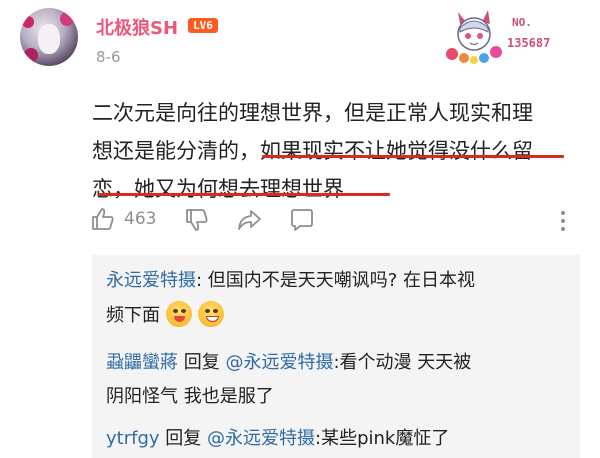 This screenshot has width=600, height=458. I want to click on comment-line-1: 二次元是向往的理想世界，但是正常人现实和理, so click(312, 113).